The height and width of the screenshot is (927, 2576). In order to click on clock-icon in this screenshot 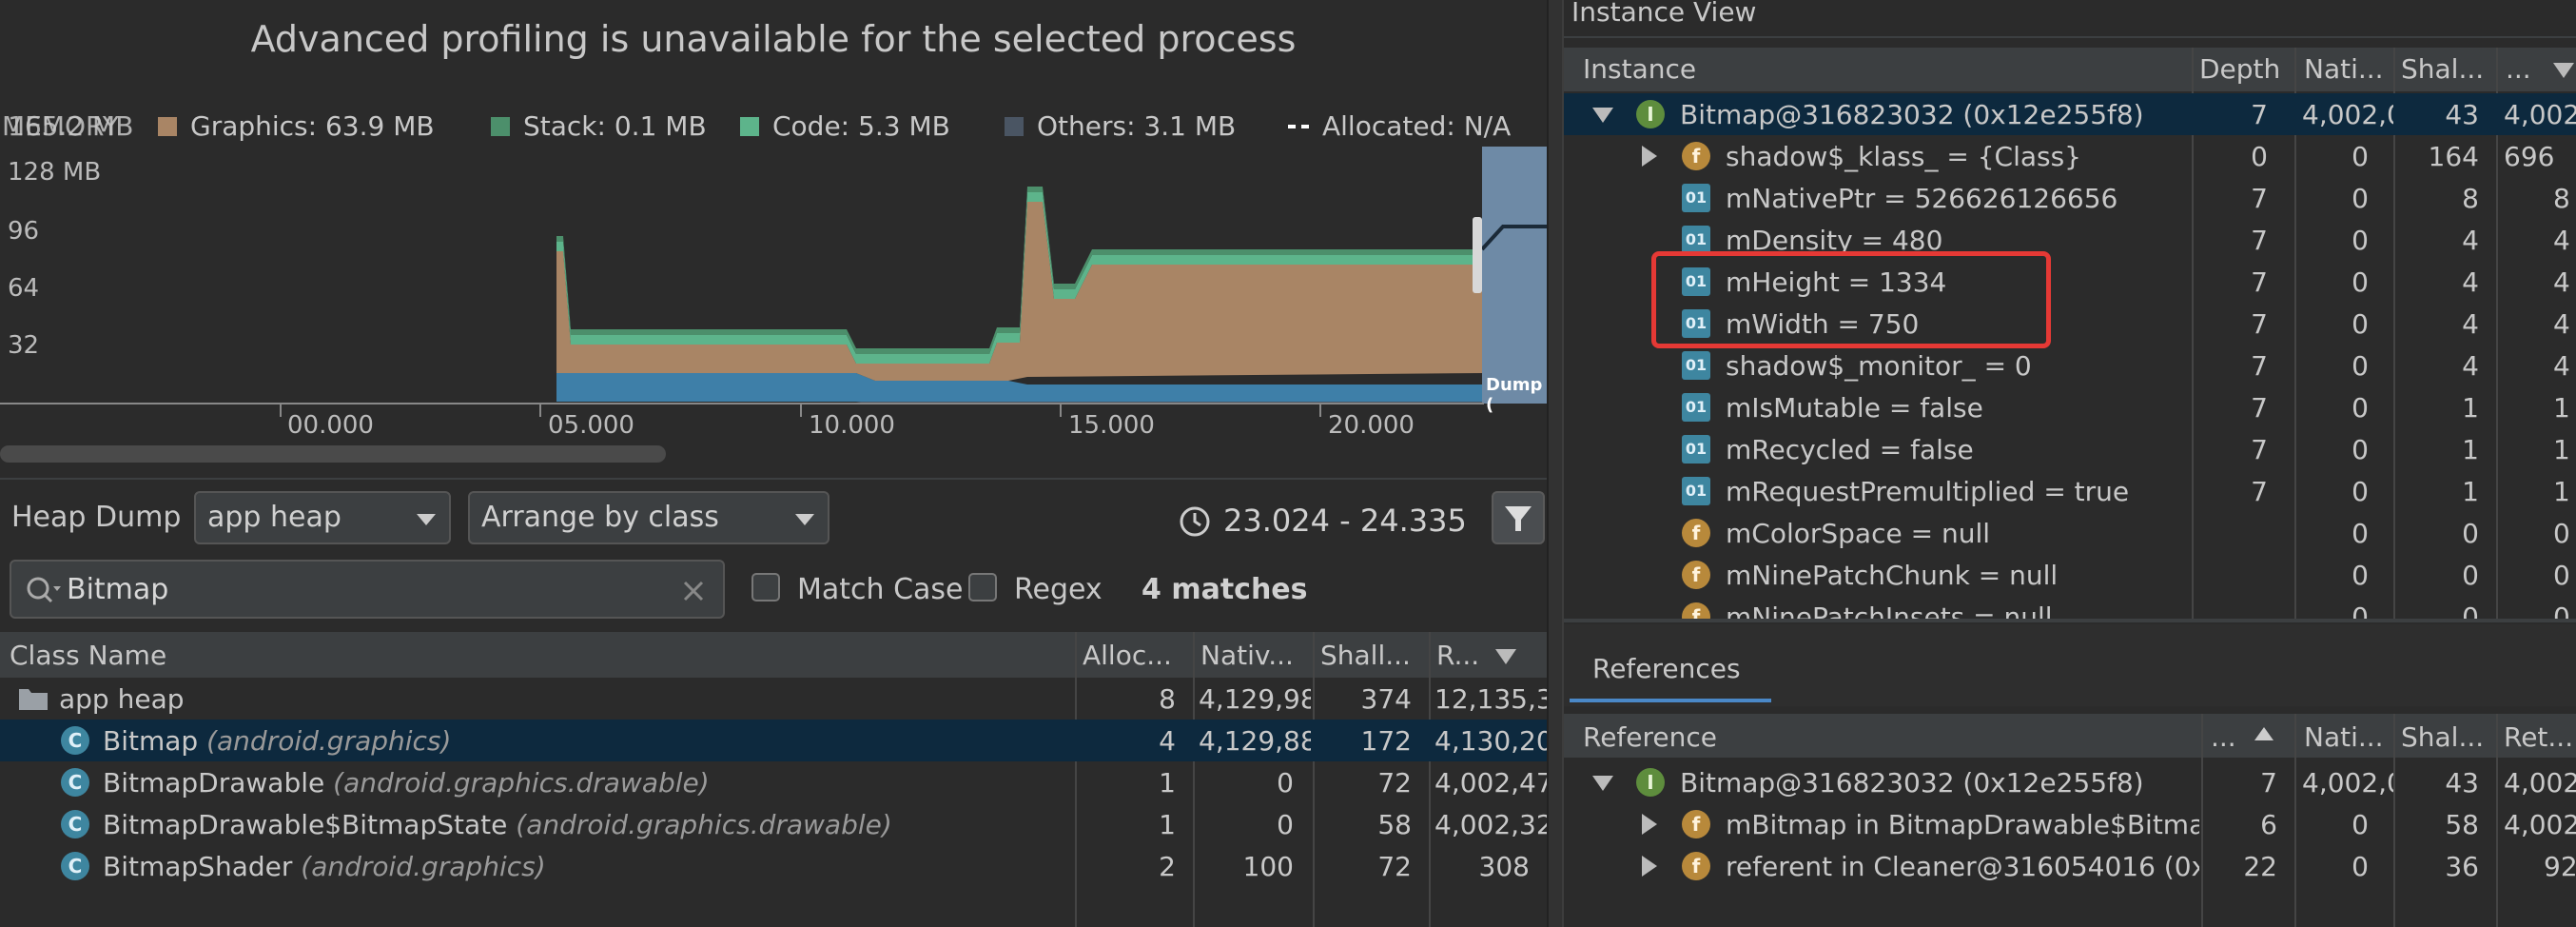, I will do `click(1195, 525)`.